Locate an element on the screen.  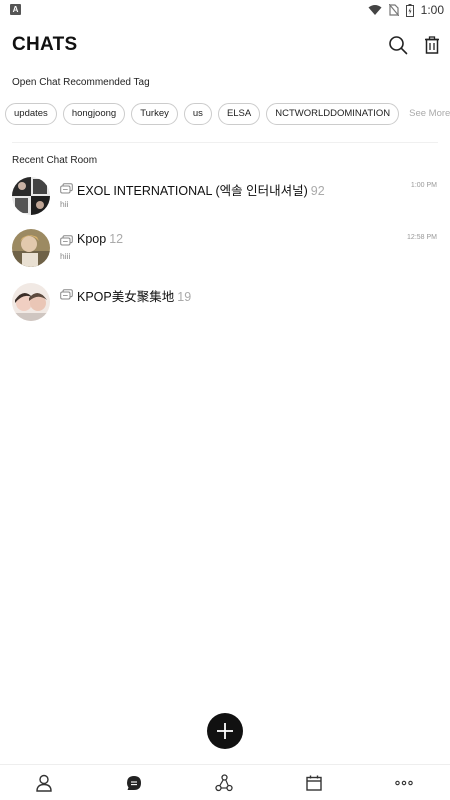
open-chat-section-label: Open Chat Recommended Tag is located at coordinates (81, 82).